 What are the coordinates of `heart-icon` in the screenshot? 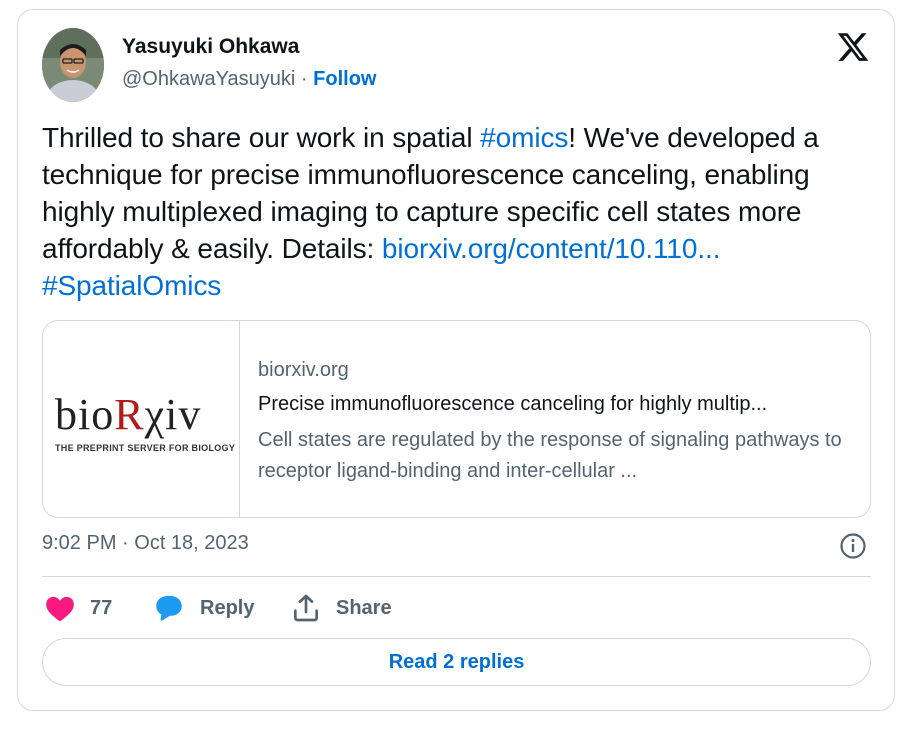 It's located at (60, 609).